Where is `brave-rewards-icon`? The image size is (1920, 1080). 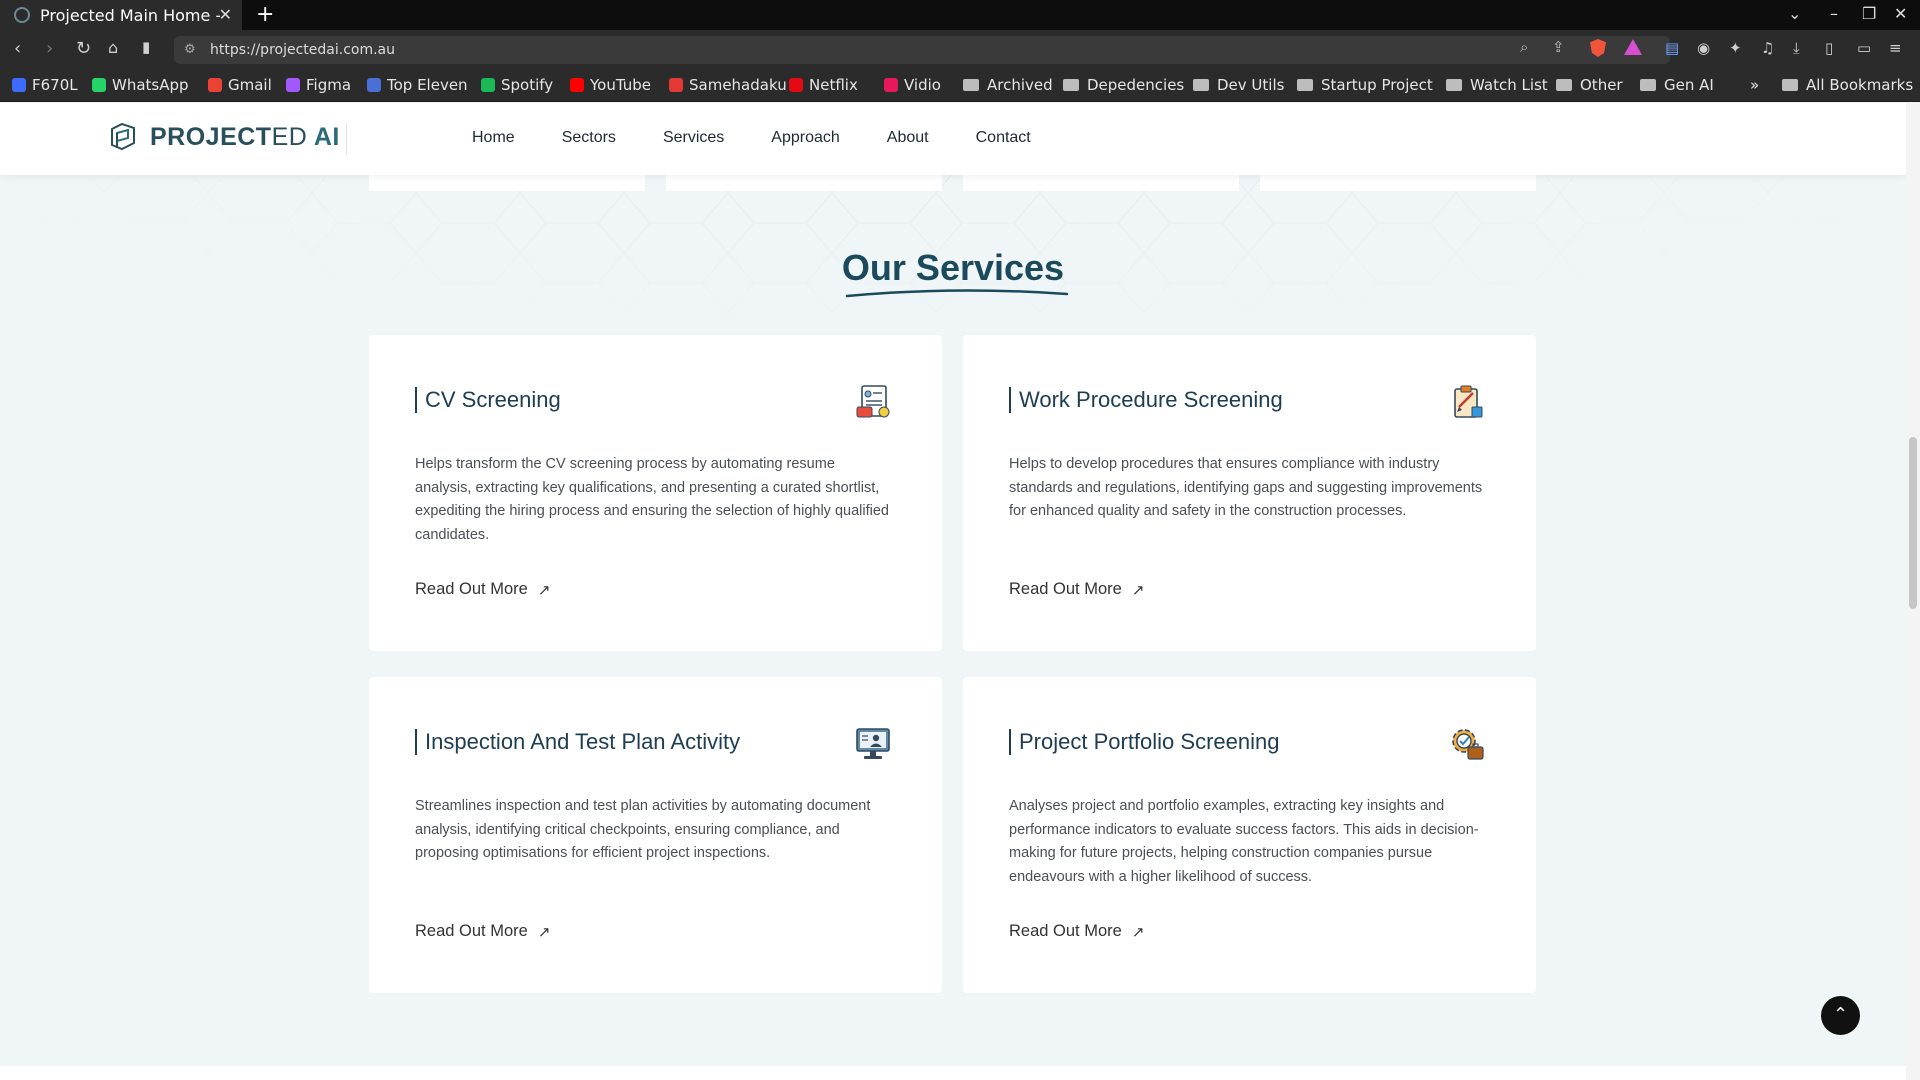
brave-rewards-icon is located at coordinates (1633, 47).